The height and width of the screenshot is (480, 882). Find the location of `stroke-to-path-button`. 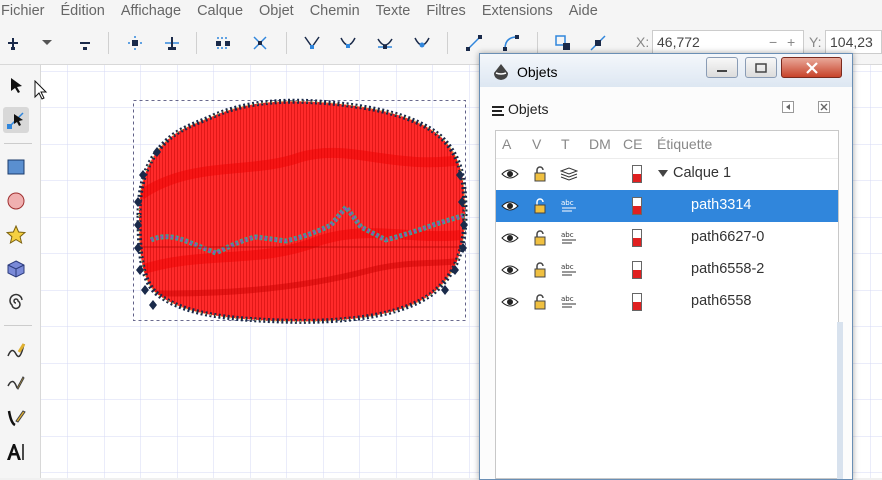

stroke-to-path-button is located at coordinates (598, 43).